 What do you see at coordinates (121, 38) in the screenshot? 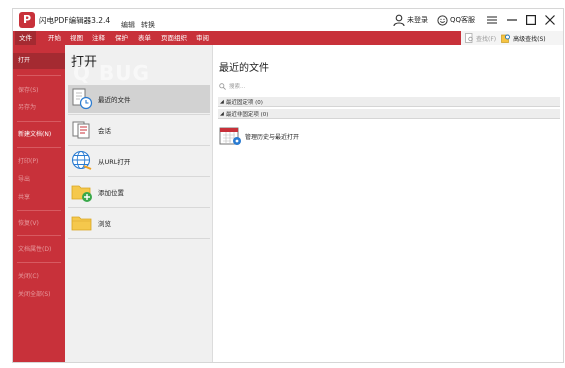
I see `tab-protect: 保护` at bounding box center [121, 38].